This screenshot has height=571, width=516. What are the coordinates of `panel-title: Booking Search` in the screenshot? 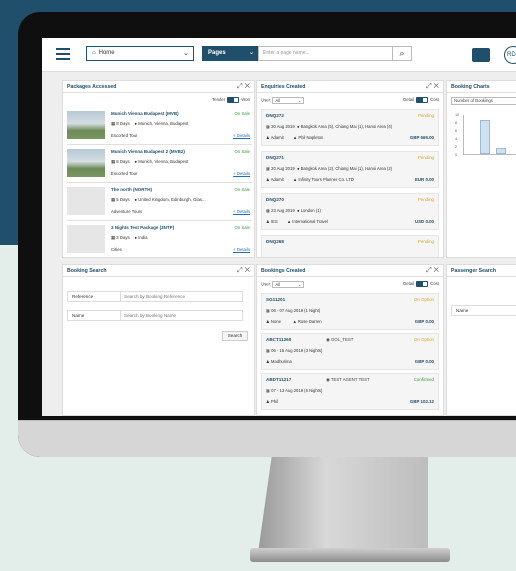 It's located at (87, 271).